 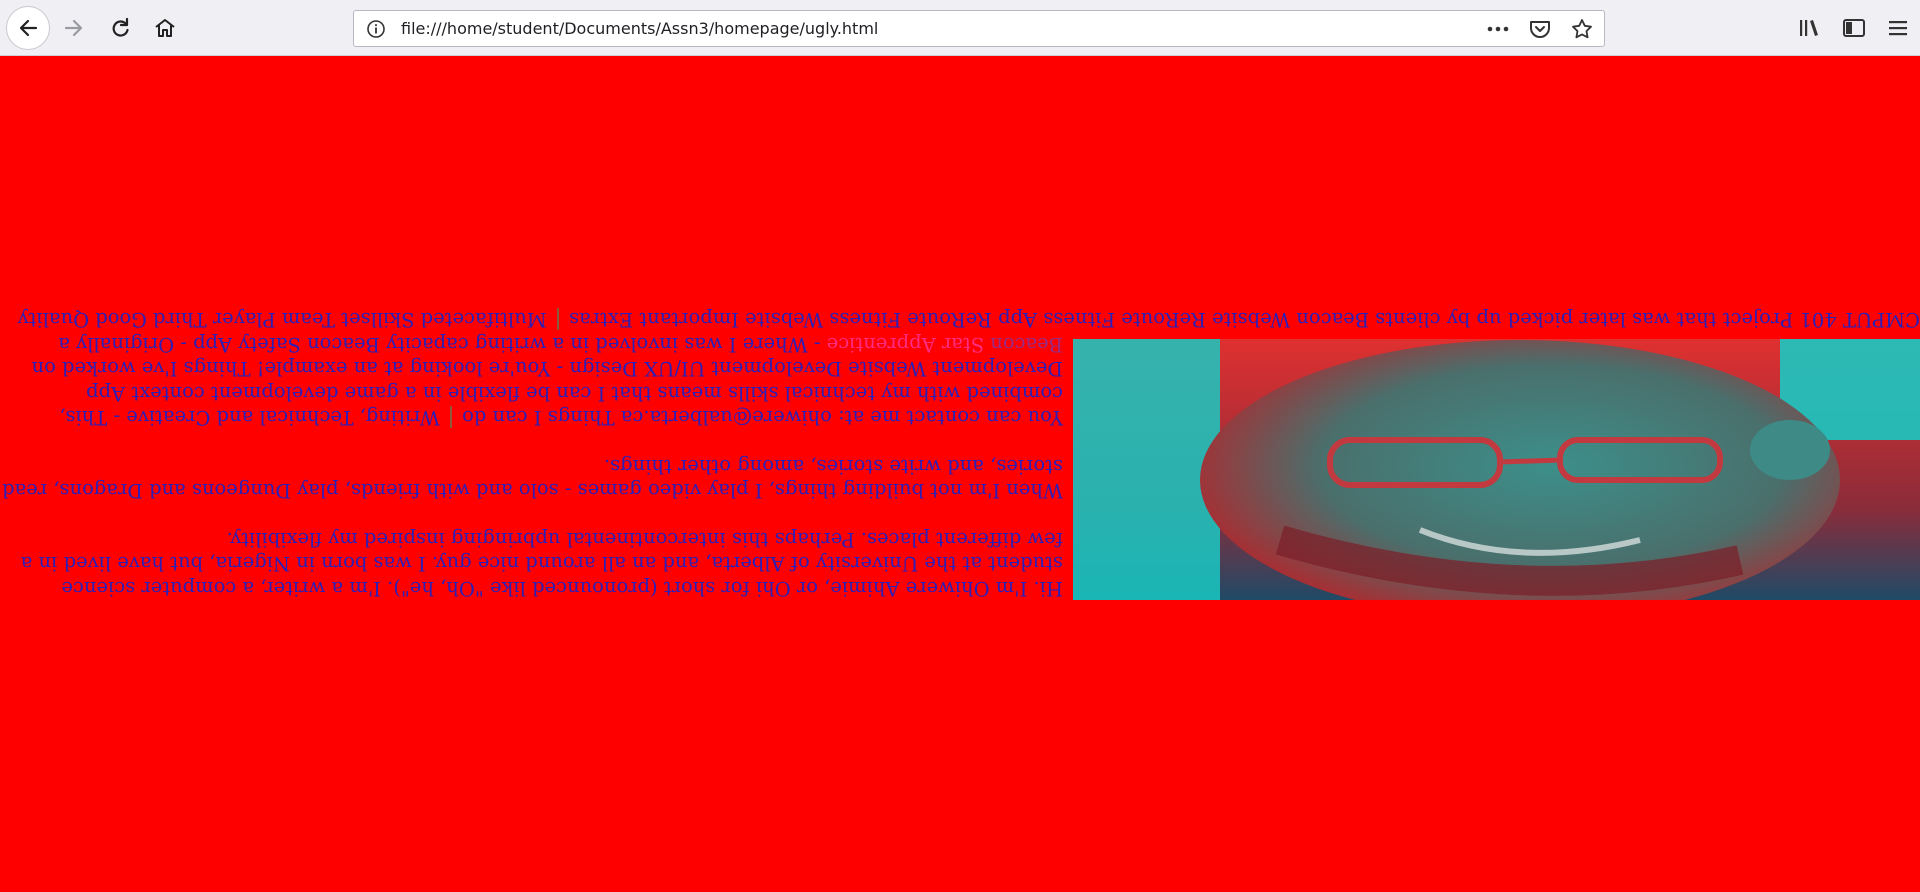 I want to click on worked-heading: Things I've worked on, so click(x=141, y=369).